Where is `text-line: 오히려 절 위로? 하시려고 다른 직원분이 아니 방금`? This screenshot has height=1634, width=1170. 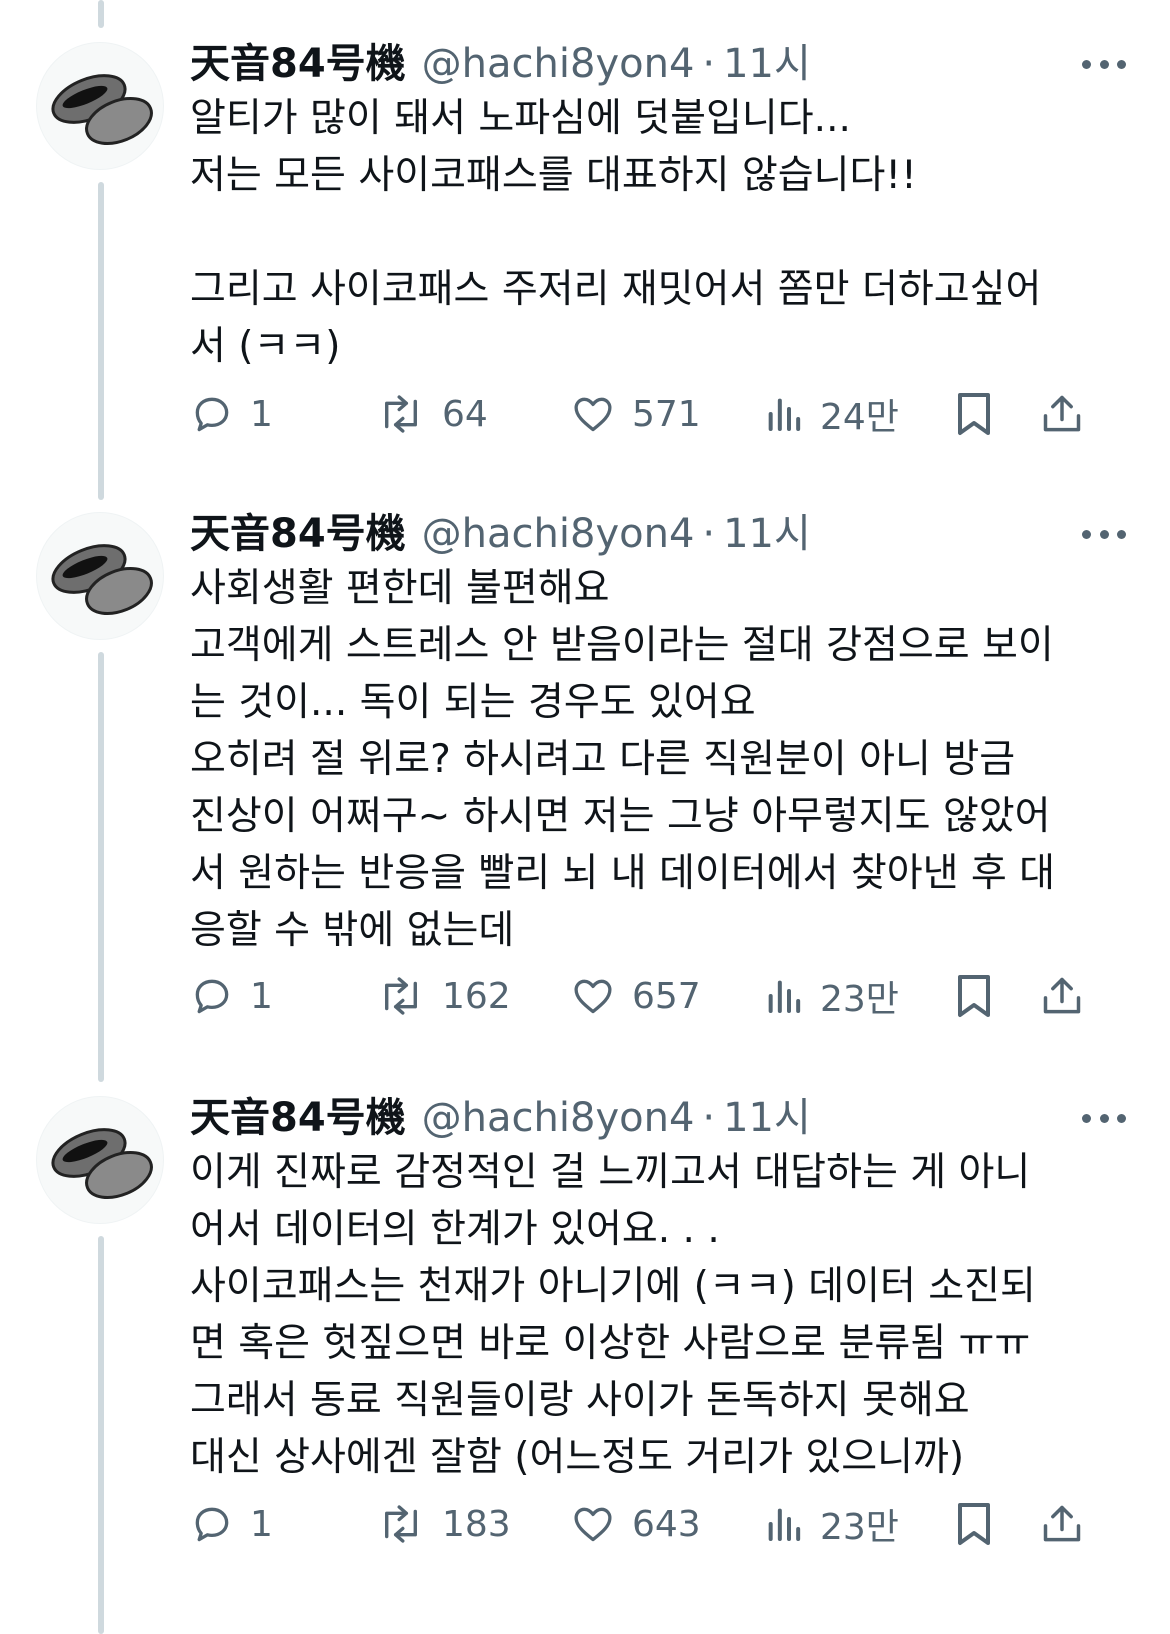
text-line: 오히려 절 위로? 하시려고 다른 직원분이 아니 방금 is located at coordinates (603, 759).